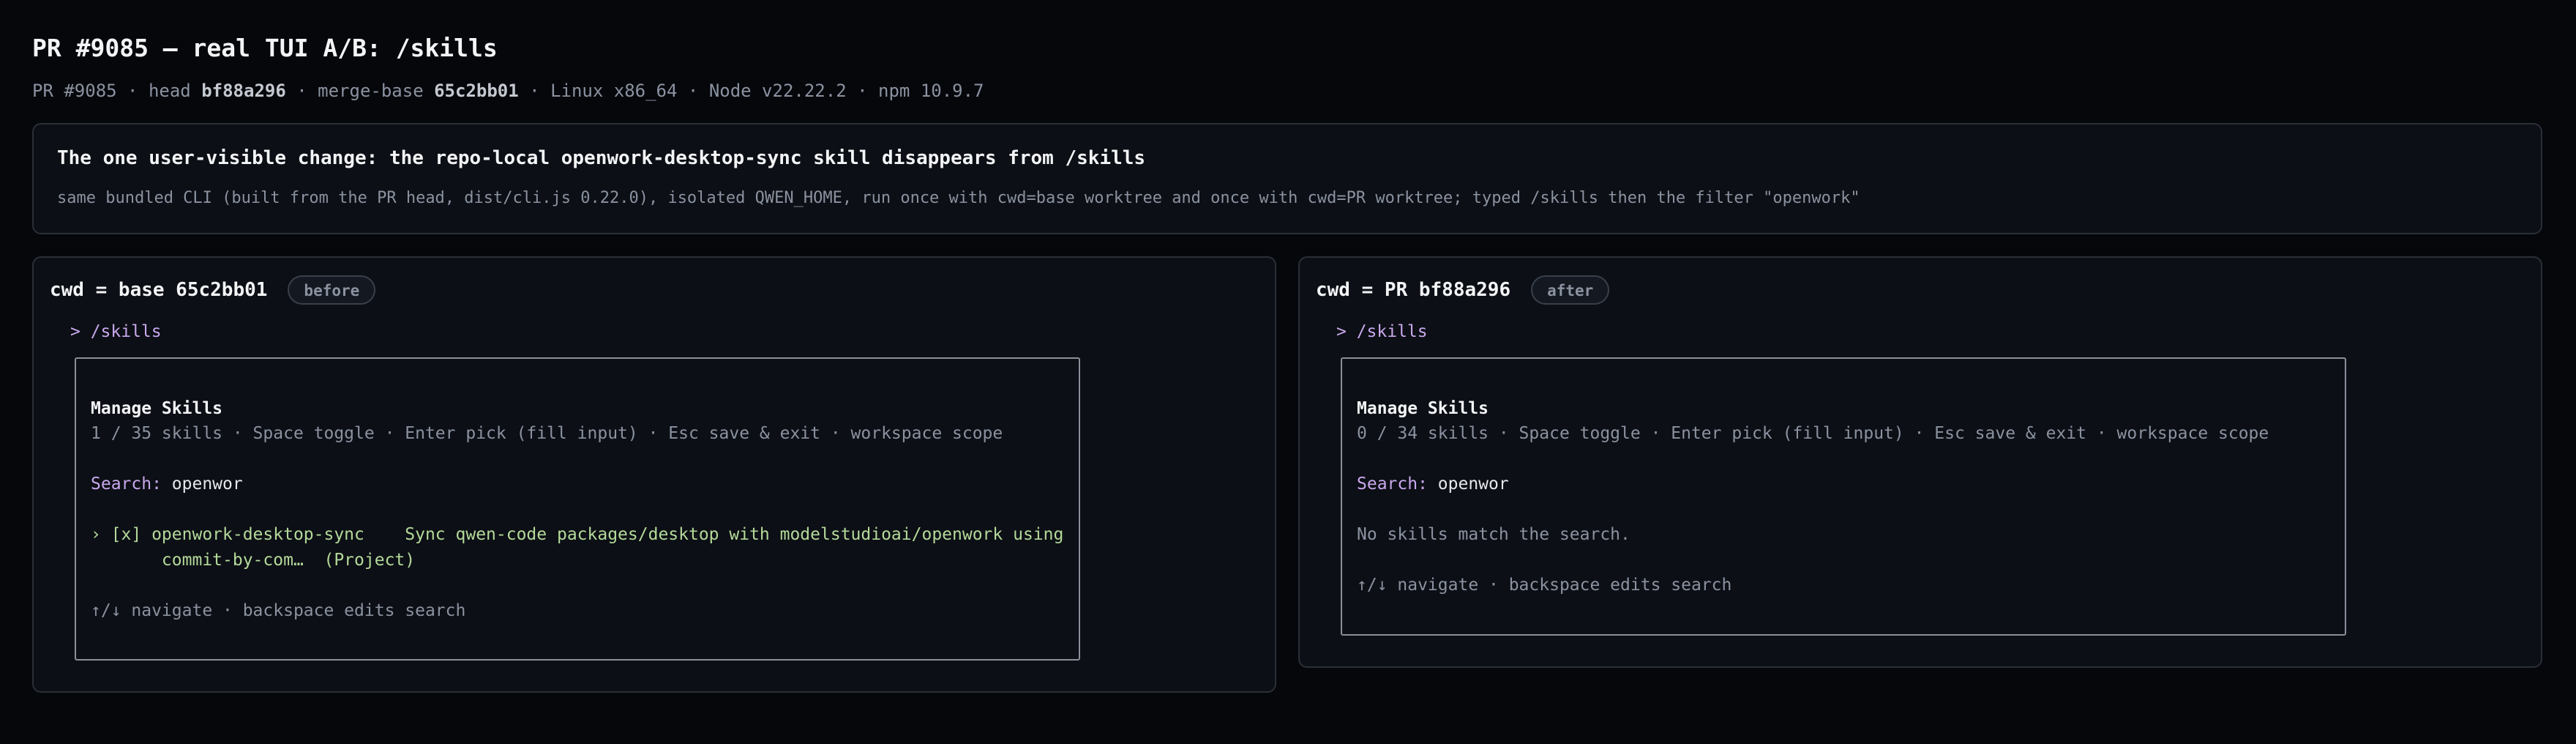 Image resolution: width=2576 pixels, height=744 pixels. I want to click on node-version: Node v22.22.2, so click(777, 91).